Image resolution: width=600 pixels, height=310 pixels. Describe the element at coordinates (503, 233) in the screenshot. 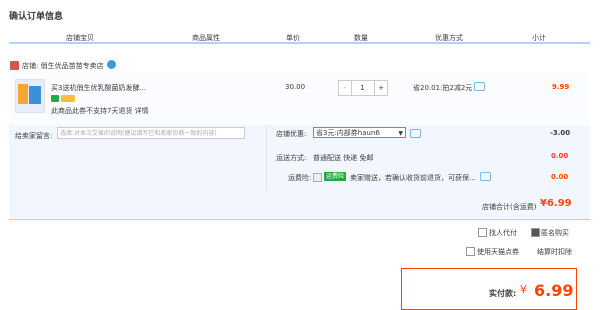

I see `proxy-pay-label: 找人代付` at that location.